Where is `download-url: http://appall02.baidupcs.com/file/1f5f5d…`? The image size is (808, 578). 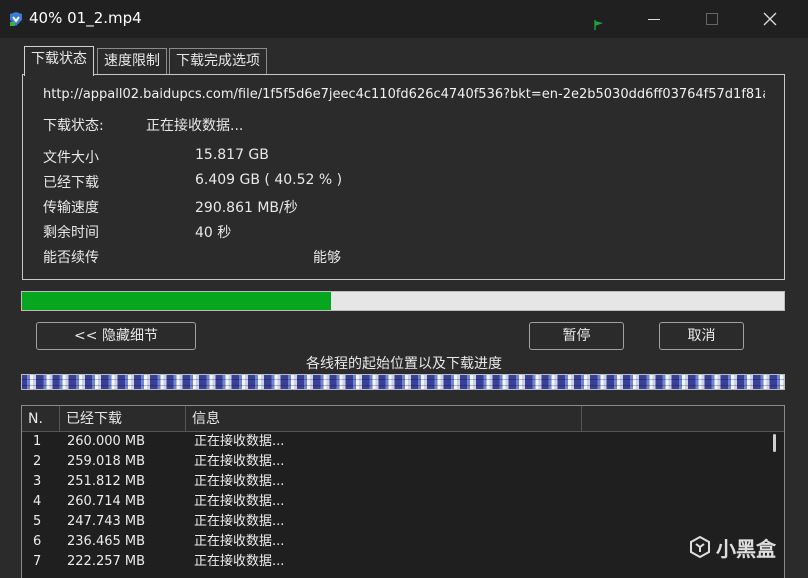 download-url: http://appall02.baidupcs.com/file/1f5f5d… is located at coordinates (404, 94).